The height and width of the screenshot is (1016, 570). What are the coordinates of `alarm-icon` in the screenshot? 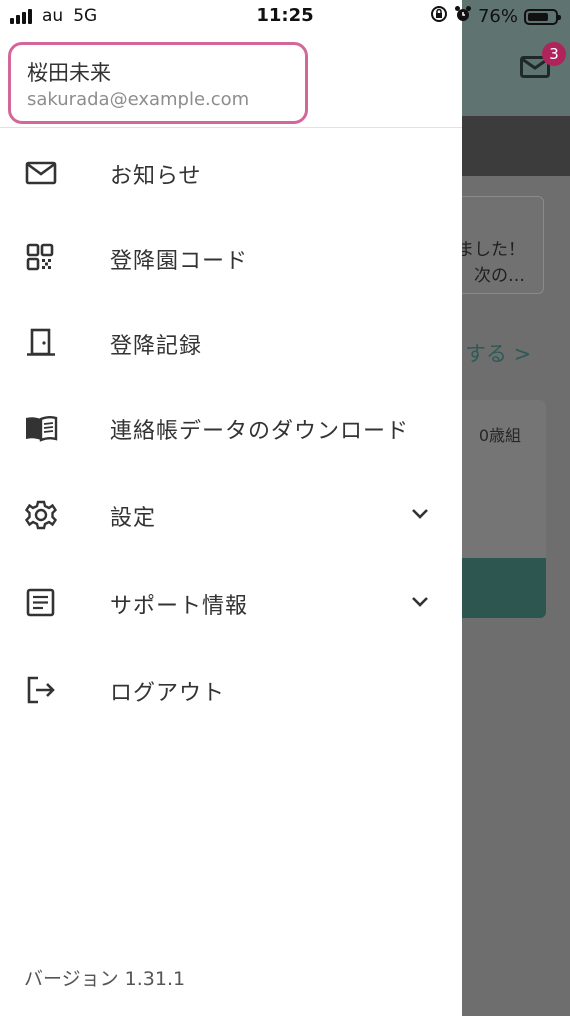 It's located at (463, 16).